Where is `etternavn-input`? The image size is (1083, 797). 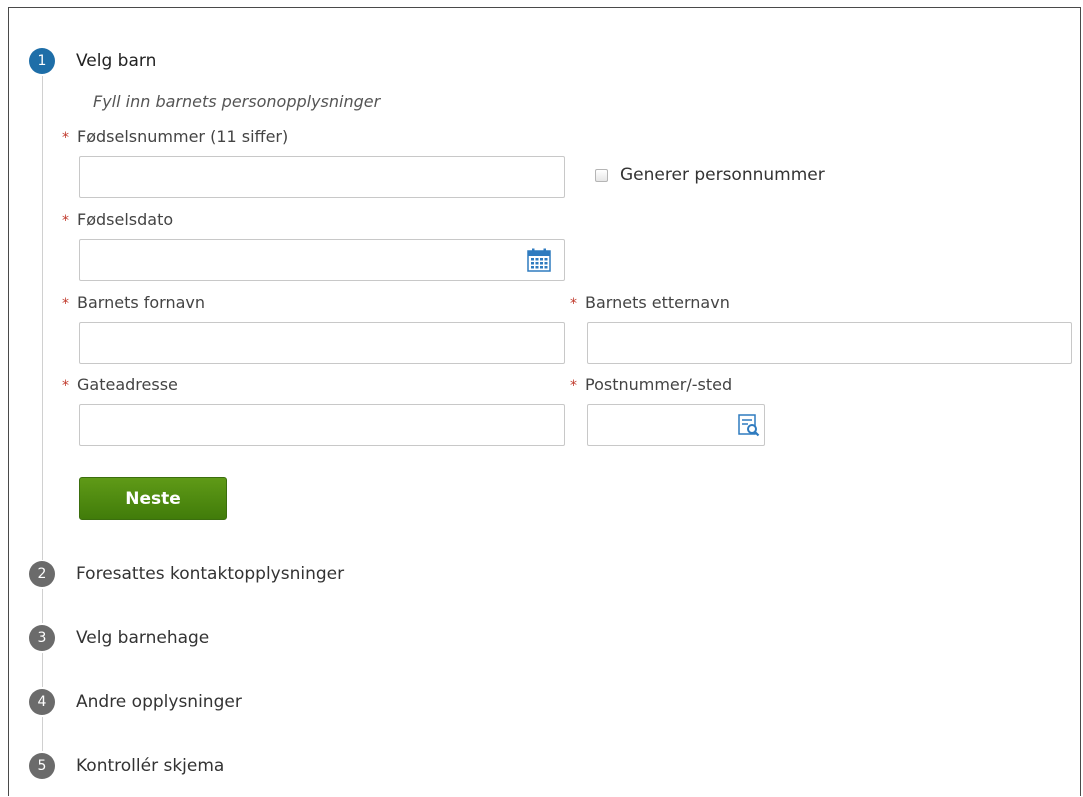 etternavn-input is located at coordinates (829, 343).